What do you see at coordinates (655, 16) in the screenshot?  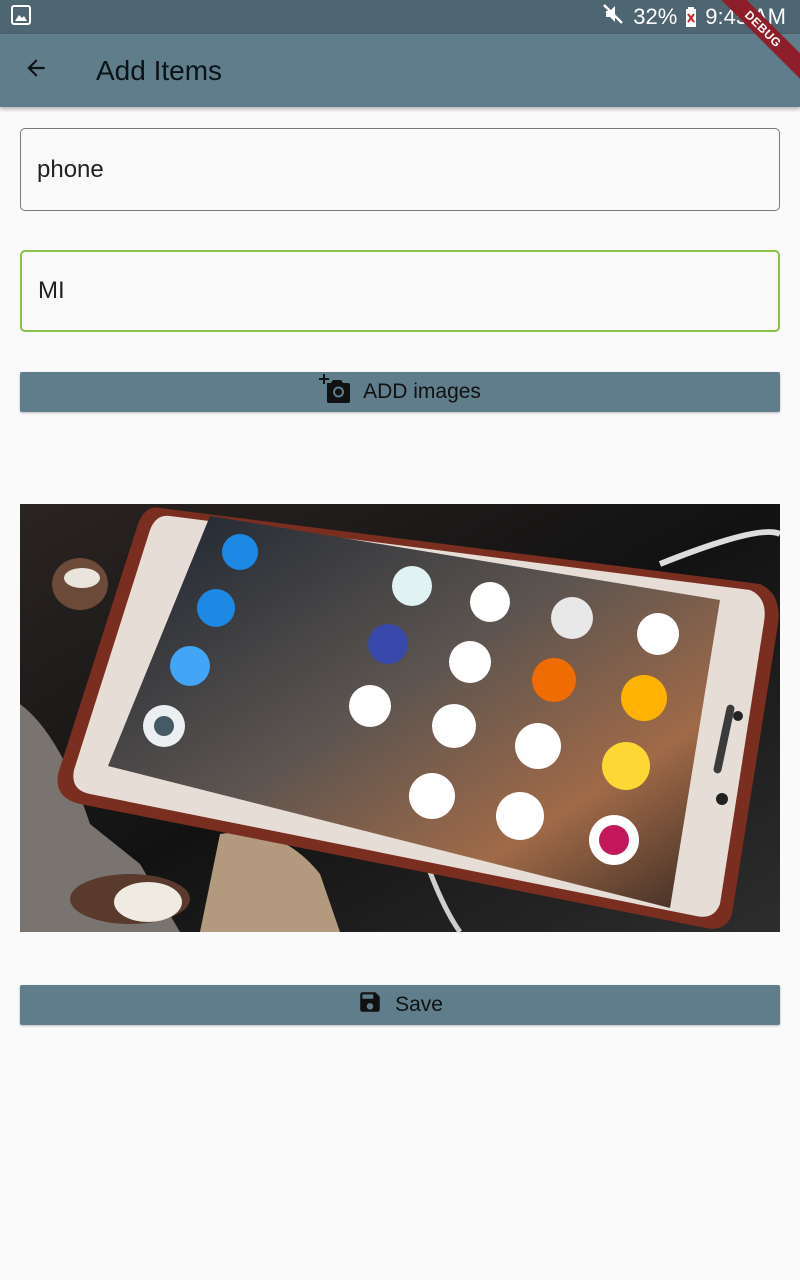 I see `battery-percentage: 32%` at bounding box center [655, 16].